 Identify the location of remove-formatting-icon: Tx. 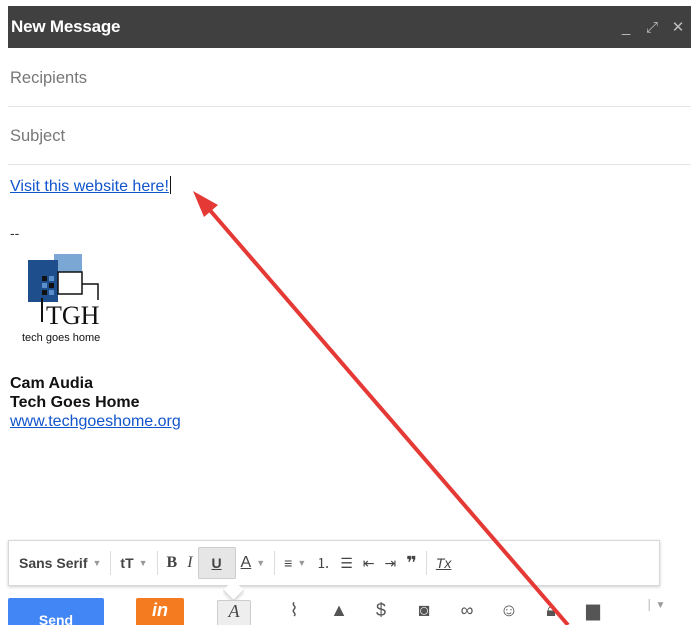
(444, 563).